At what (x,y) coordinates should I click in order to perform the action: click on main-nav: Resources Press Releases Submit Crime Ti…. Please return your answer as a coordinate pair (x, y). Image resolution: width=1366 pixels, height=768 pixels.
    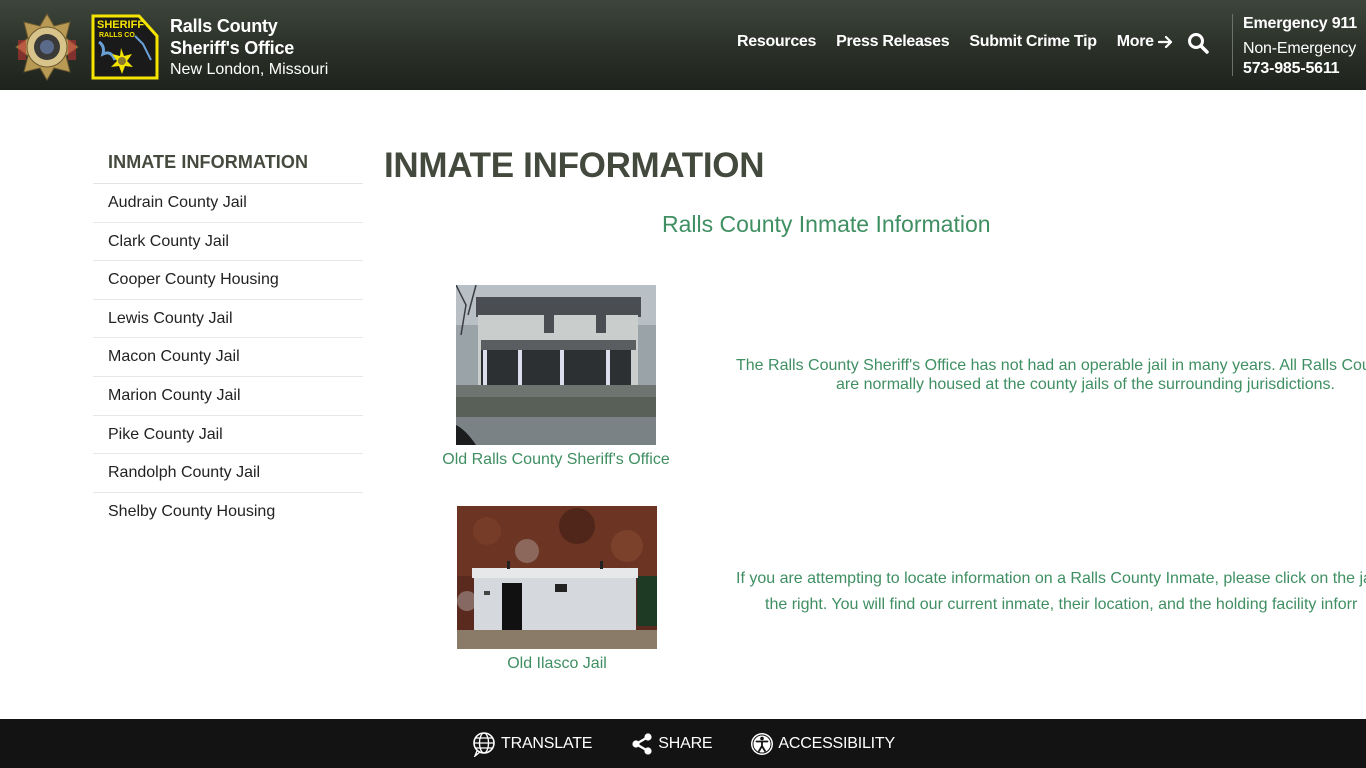
    Looking at the image, I should click on (965, 42).